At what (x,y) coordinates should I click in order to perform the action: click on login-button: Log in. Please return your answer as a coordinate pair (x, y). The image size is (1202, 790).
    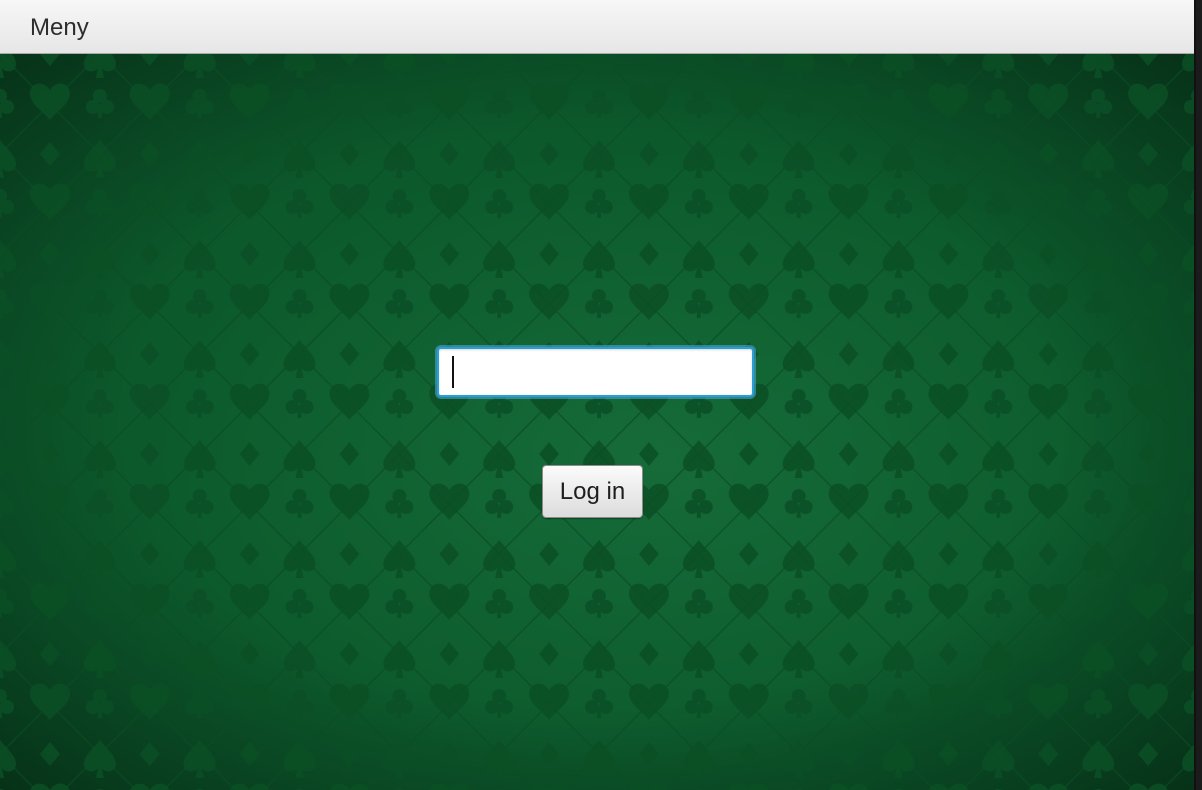
    Looking at the image, I should click on (592, 491).